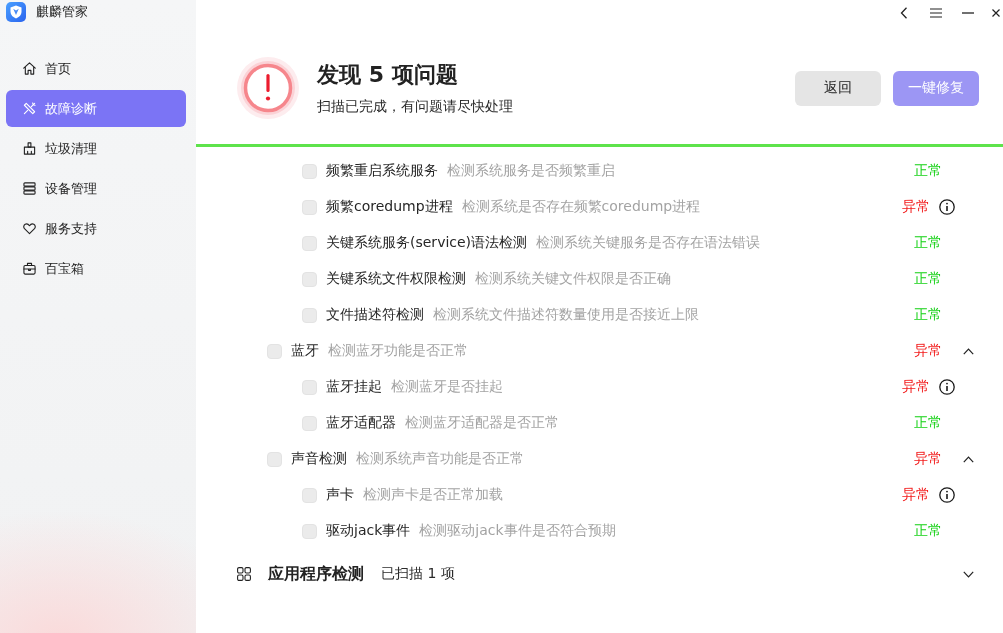 This screenshot has height=633, width=1003. What do you see at coordinates (29, 68) in the screenshot?
I see `home-icon` at bounding box center [29, 68].